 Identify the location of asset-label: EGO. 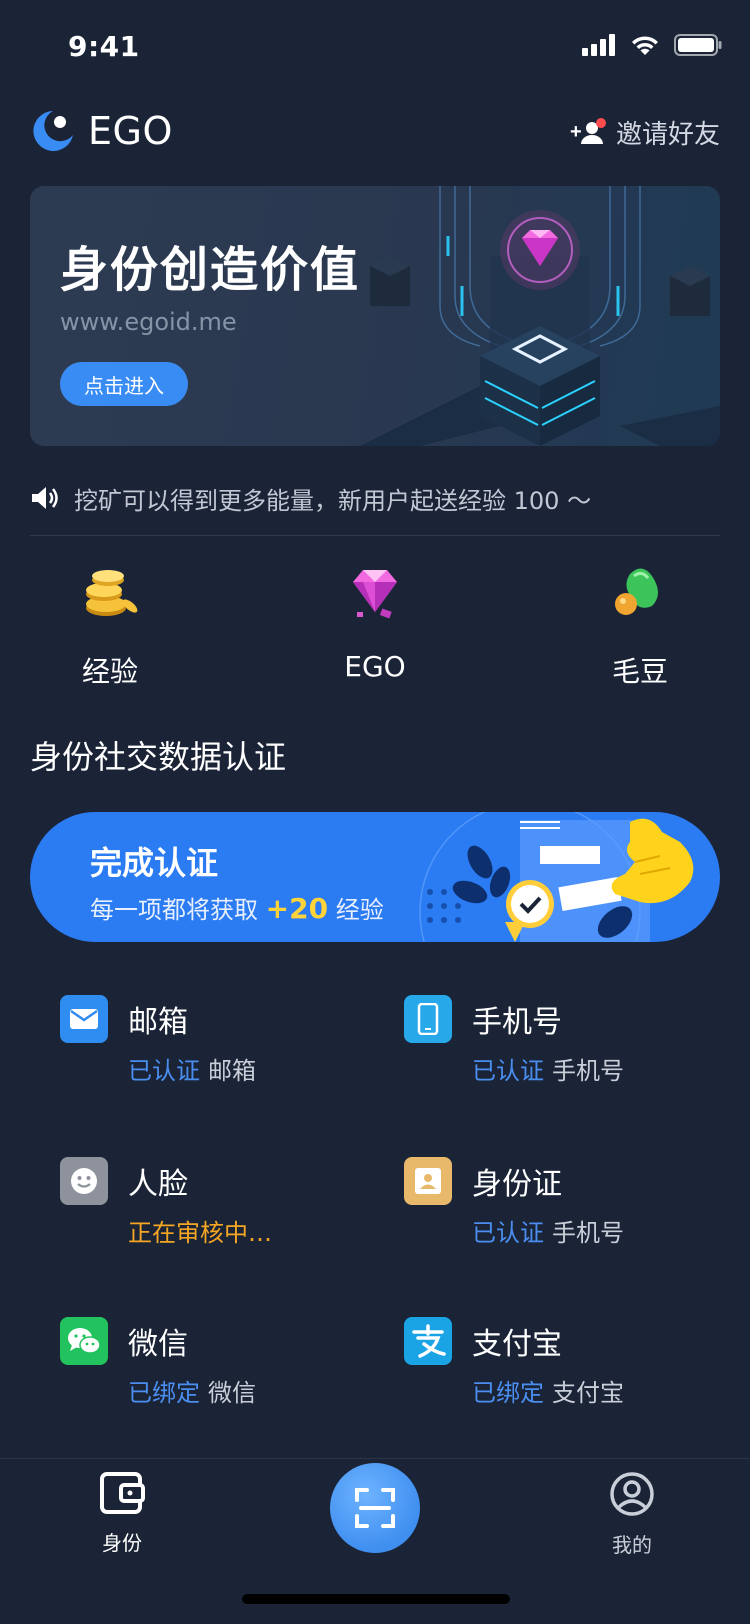
(375, 666).